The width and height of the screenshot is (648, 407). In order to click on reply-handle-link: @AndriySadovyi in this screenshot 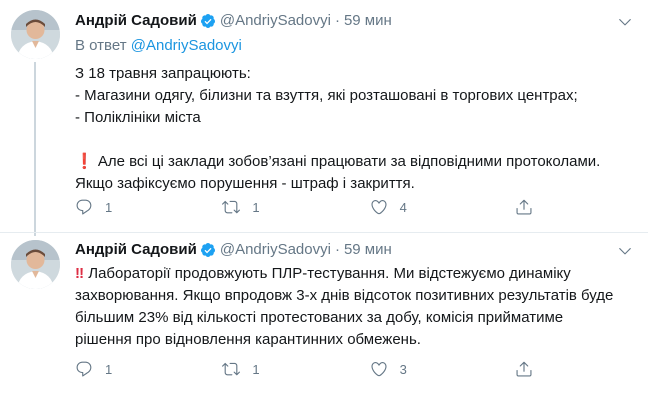, I will do `click(186, 45)`.